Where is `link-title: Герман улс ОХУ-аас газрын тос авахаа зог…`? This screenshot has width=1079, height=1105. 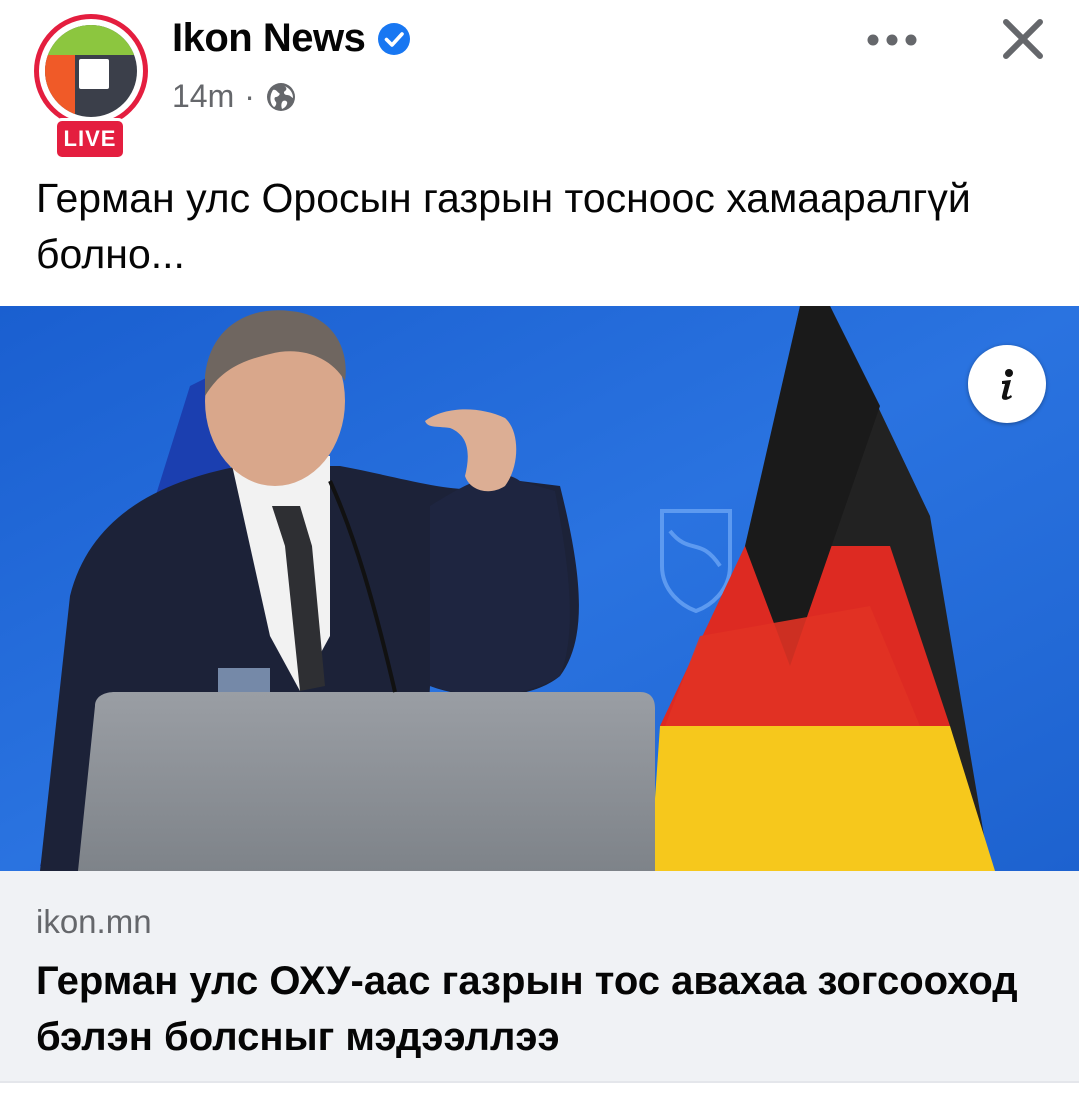 link-title: Герман улс ОХУ-аас газрын тос авахаа зог… is located at coordinates (541, 1009).